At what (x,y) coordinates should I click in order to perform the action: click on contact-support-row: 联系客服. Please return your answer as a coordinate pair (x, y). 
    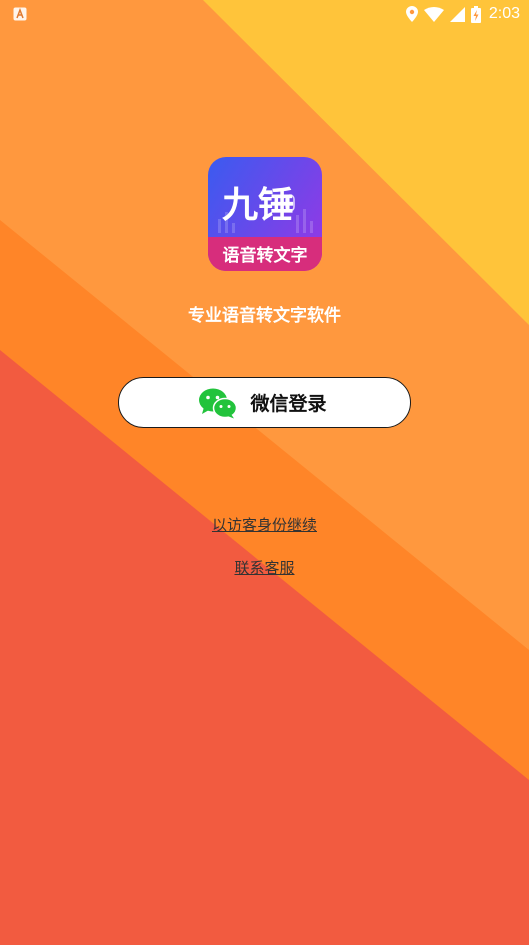
    Looking at the image, I should click on (264, 568).